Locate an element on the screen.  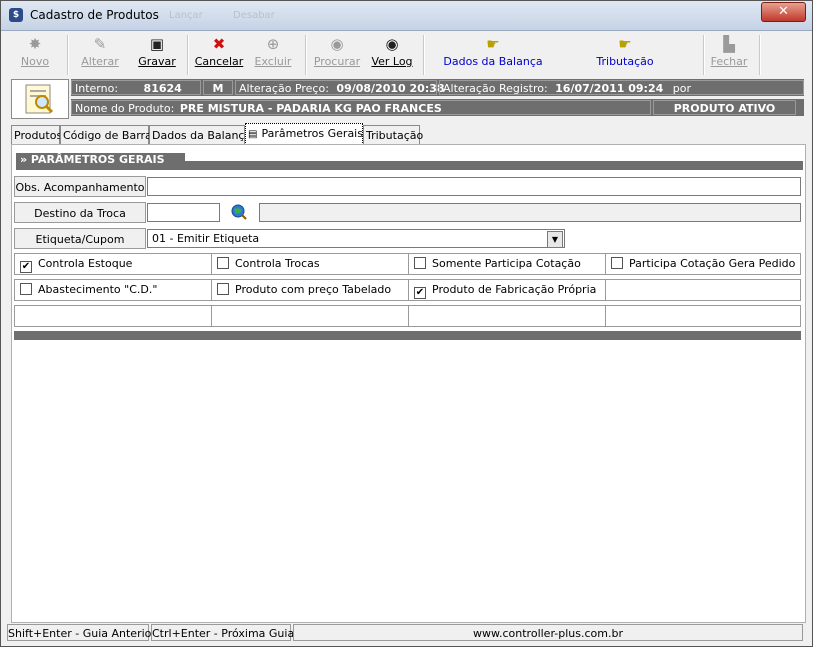
fechar-button: ▙ Fechar is located at coordinates (729, 55).